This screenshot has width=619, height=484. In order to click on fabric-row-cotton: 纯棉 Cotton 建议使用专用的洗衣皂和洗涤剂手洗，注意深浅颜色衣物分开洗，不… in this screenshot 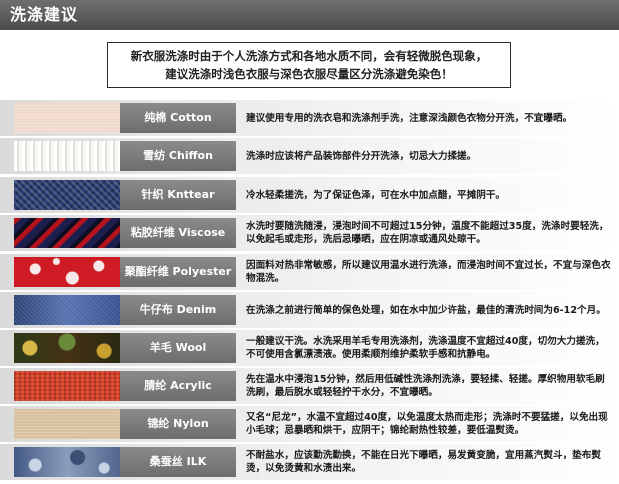, I will do `click(309, 118)`.